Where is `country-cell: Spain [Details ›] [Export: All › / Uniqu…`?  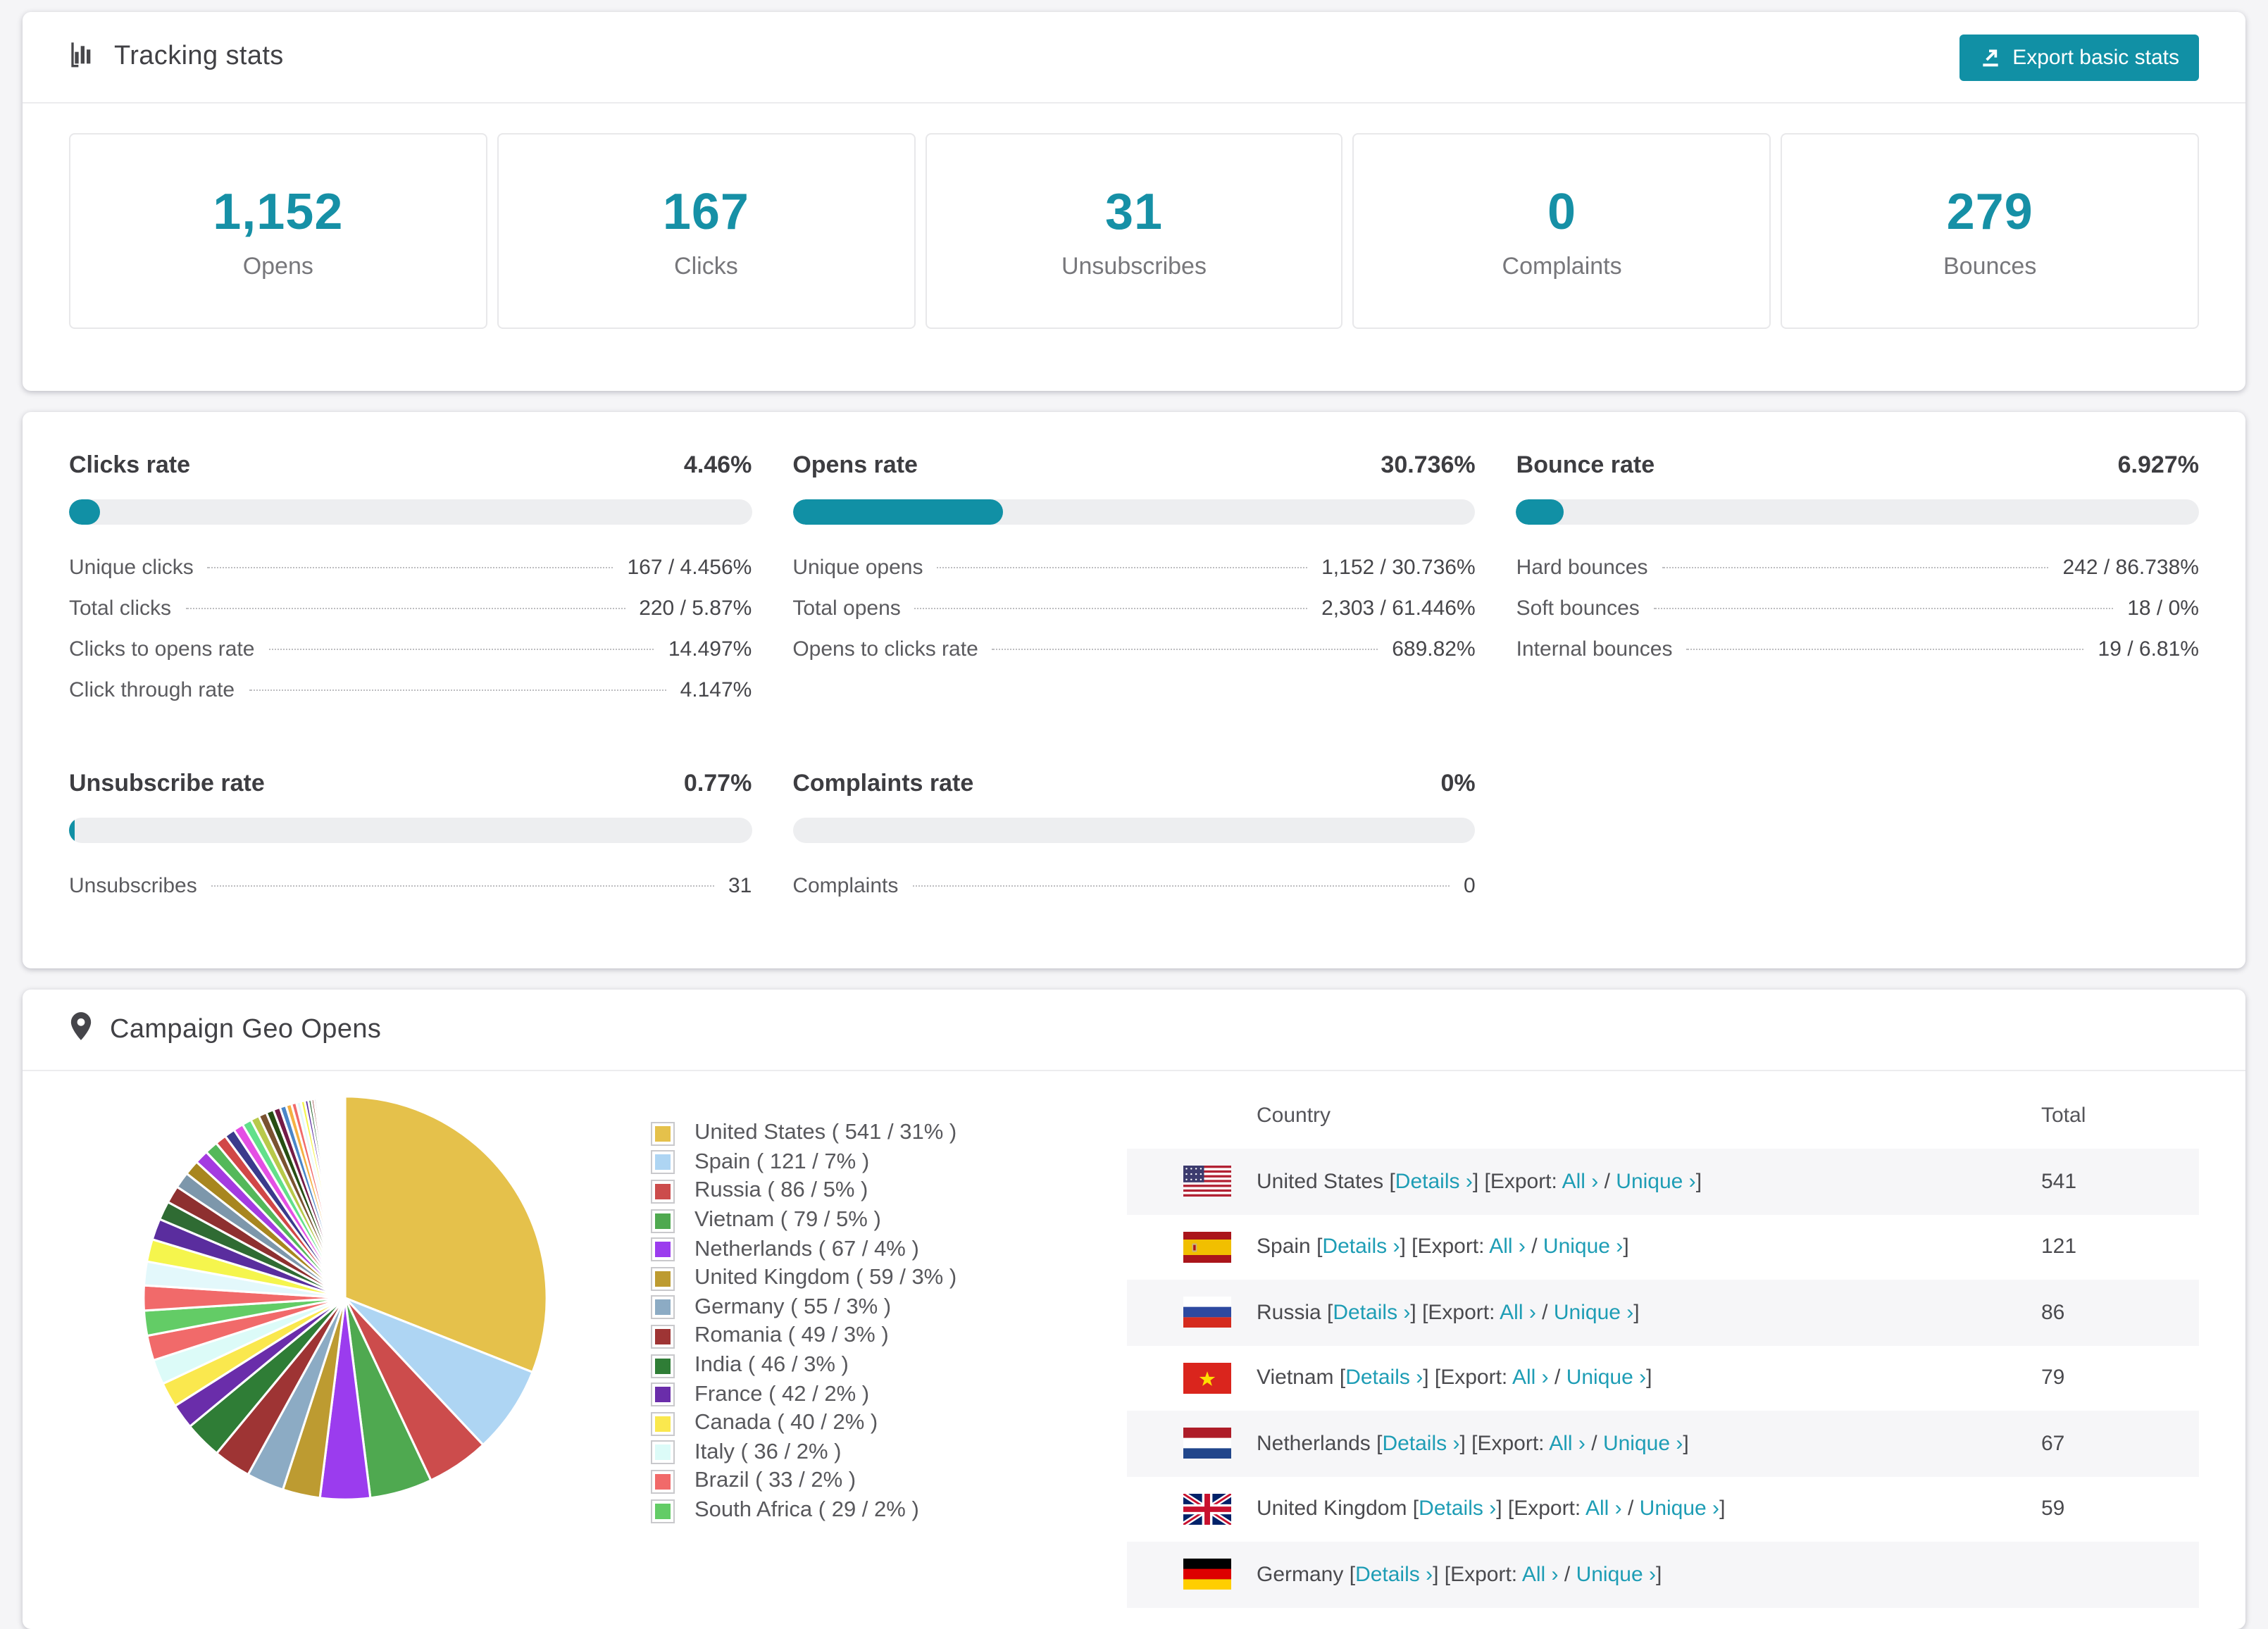
country-cell: Spain [Details ›] [Export: All › / Uniqu… is located at coordinates (1443, 1247).